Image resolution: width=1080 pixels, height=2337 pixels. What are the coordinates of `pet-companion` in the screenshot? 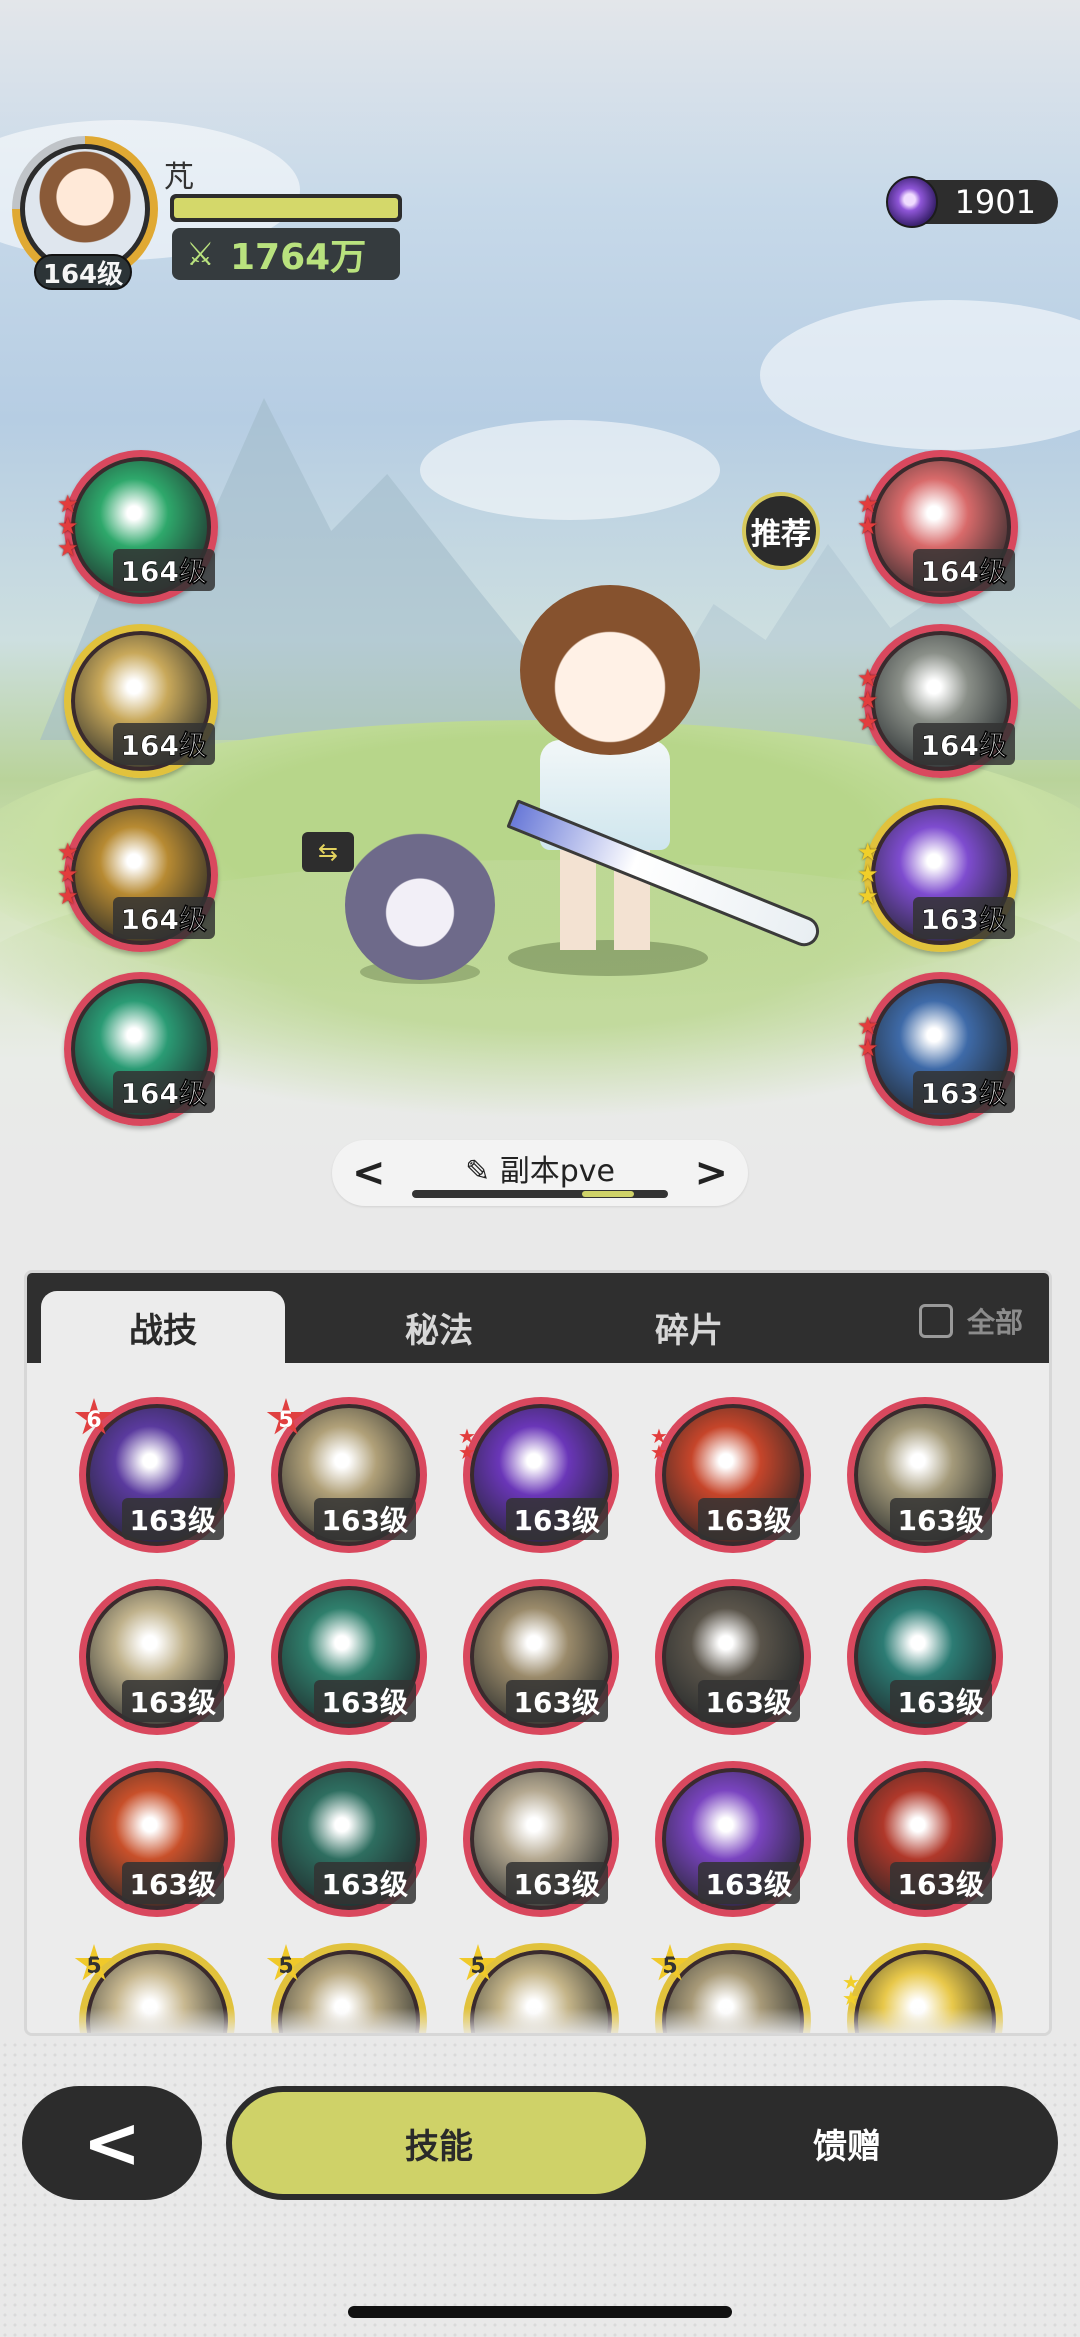 It's located at (420, 905).